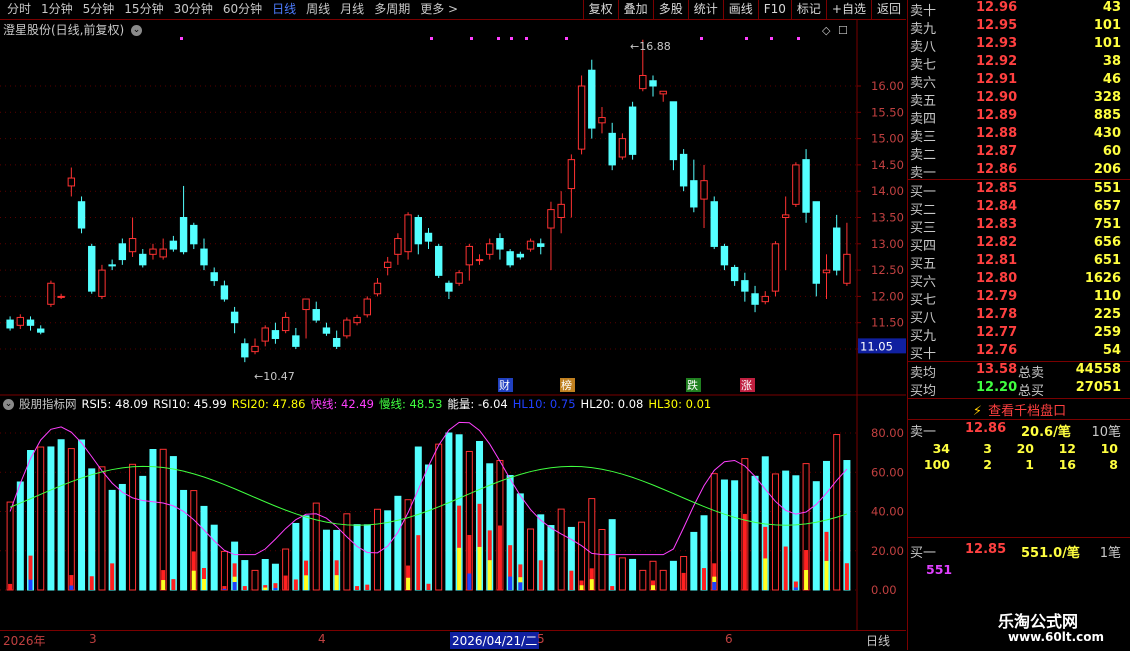 This screenshot has height=651, width=1130. I want to click on buy-level: 买一 12.85 551, so click(1019, 190).